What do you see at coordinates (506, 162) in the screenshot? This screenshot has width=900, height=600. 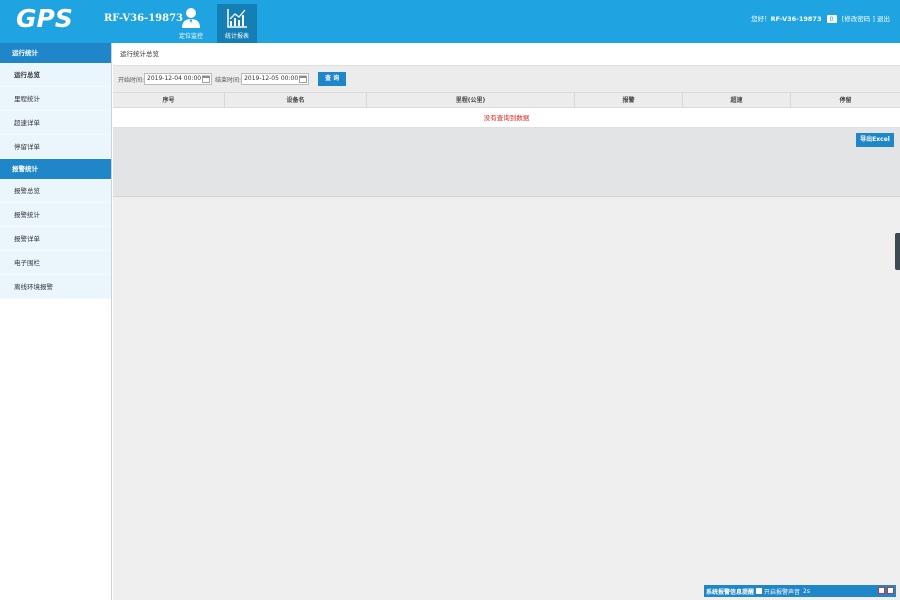 I see `export-panel: 导出Excel` at bounding box center [506, 162].